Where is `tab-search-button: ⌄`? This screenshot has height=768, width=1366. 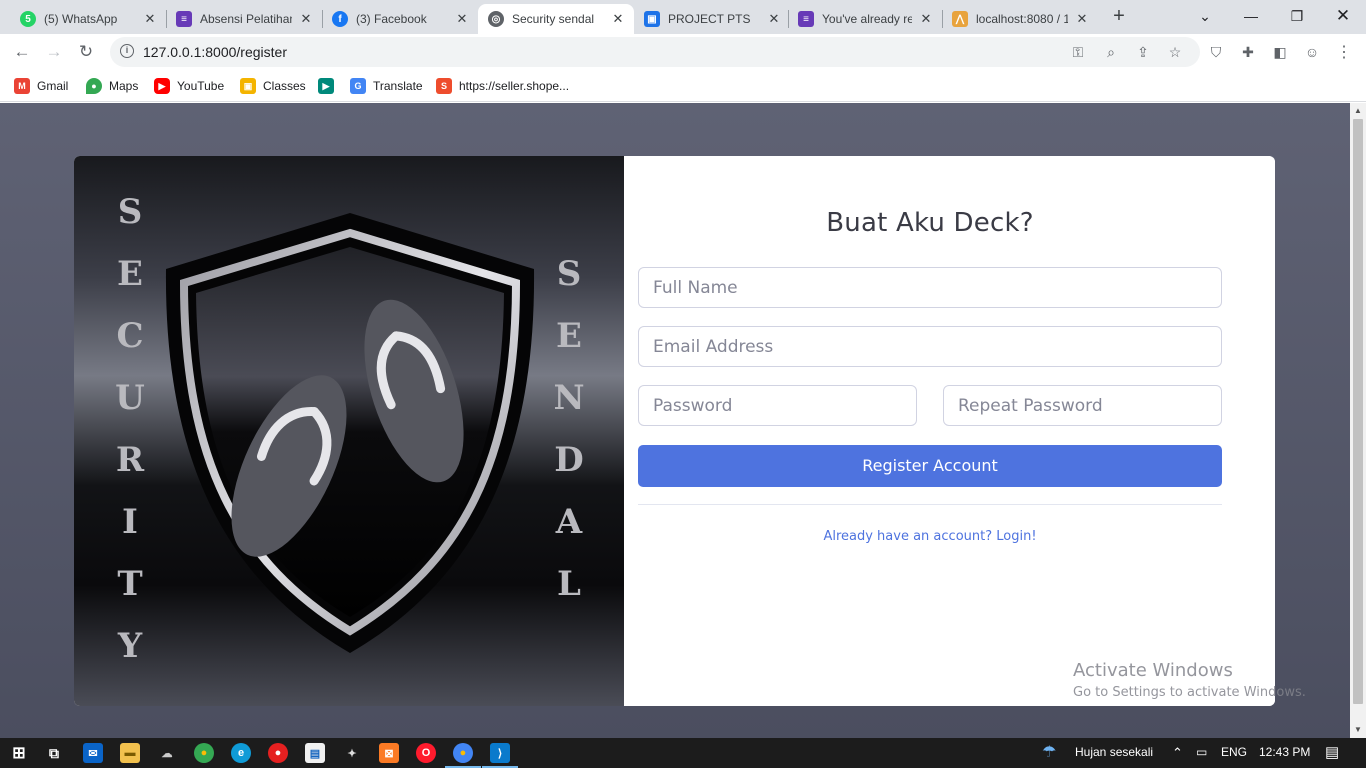
tab-search-button: ⌄ is located at coordinates (1205, 16).